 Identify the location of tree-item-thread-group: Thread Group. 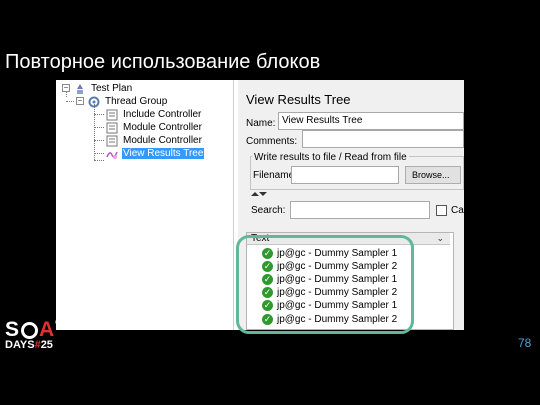
(128, 101).